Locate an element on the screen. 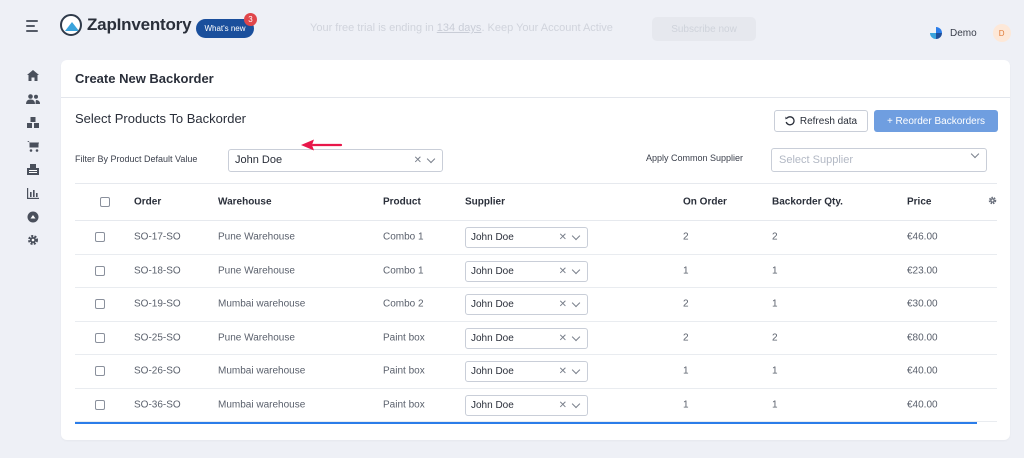  select-all-checkbox is located at coordinates (105, 202).